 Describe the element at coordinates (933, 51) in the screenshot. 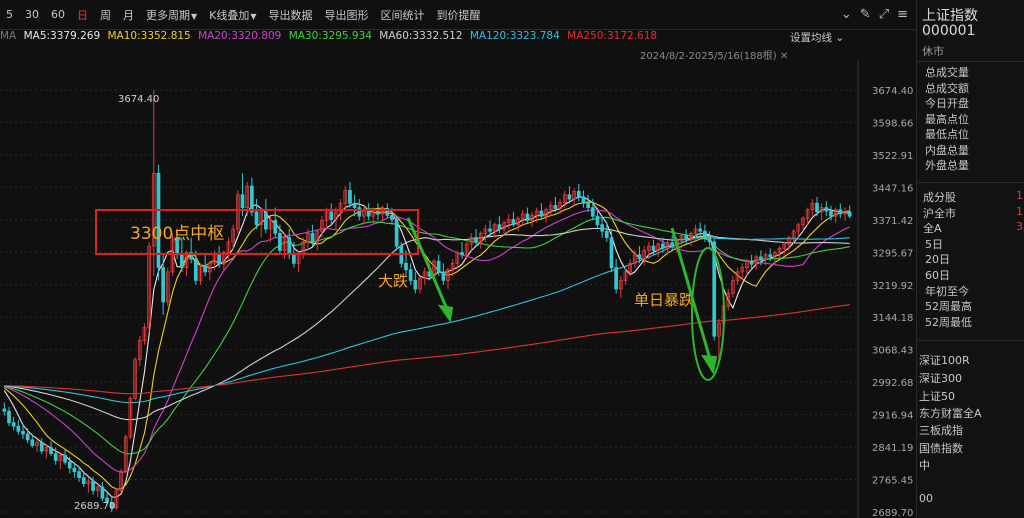

I see `market-status: 休市` at that location.